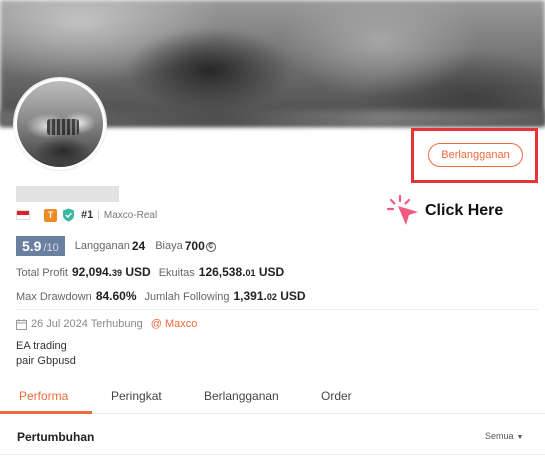 Image resolution: width=545 pixels, height=471 pixels. What do you see at coordinates (87, 324) in the screenshot?
I see `connected-date: 26 Jul 2024 Terhubung` at bounding box center [87, 324].